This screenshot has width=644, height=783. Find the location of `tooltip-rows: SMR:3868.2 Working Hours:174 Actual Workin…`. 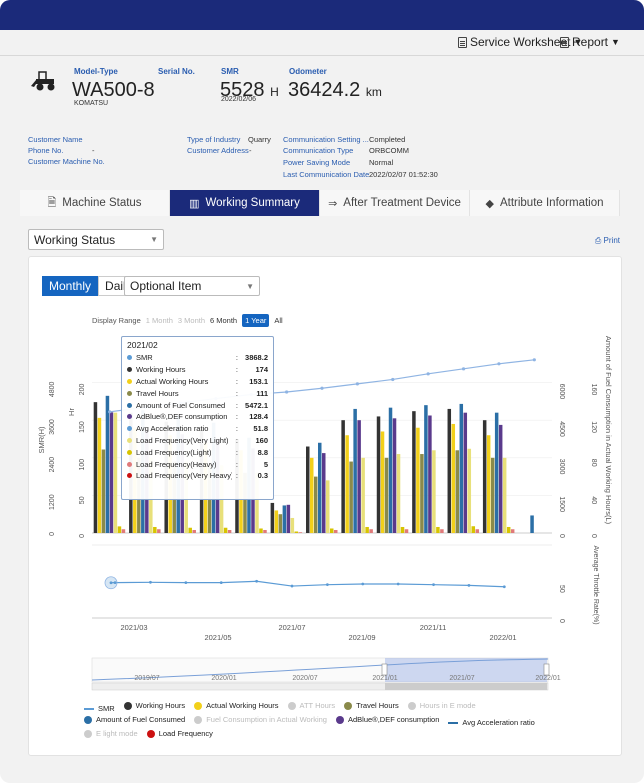

tooltip-rows: SMR:3868.2 Working Hours:174 Actual Workin… is located at coordinates (197, 417).